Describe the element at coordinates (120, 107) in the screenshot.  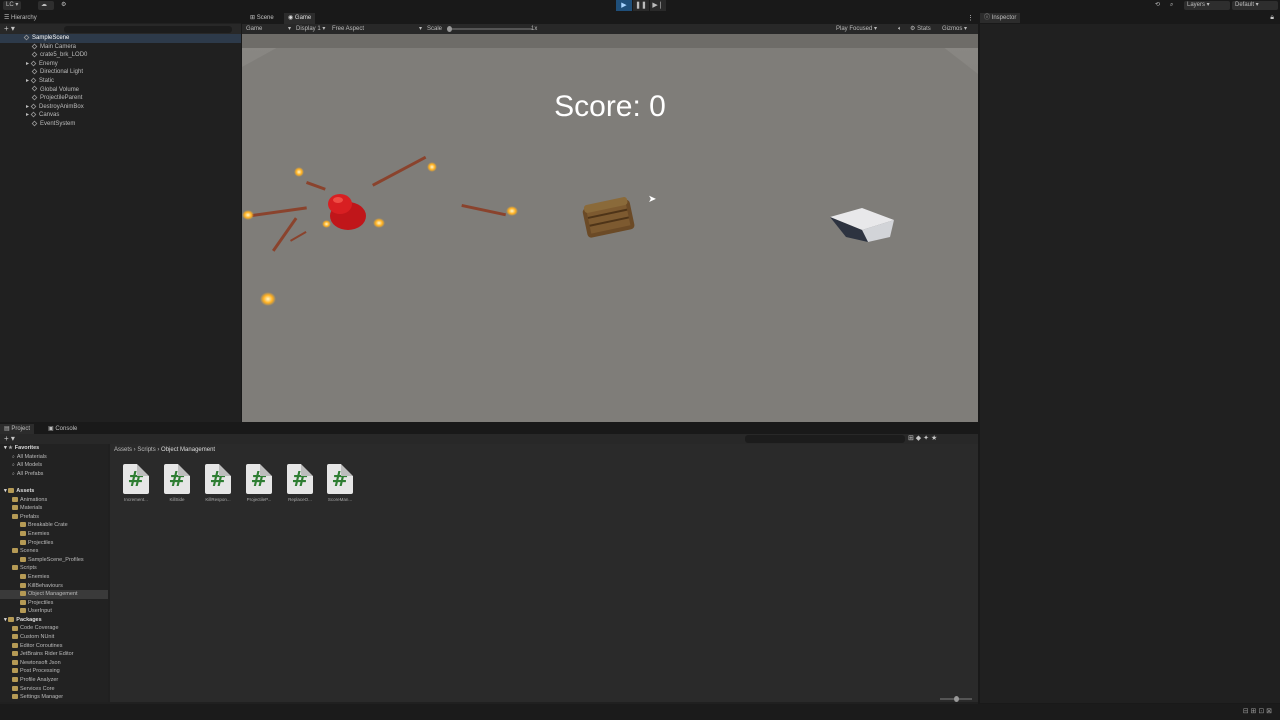
I see `hierarchy-item: ▸ DestroyAnimBox` at that location.